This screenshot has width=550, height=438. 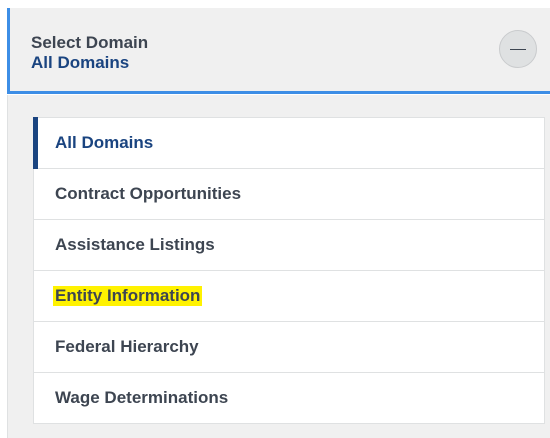 What do you see at coordinates (80, 62) in the screenshot?
I see `selected-domain-value: All Domains` at bounding box center [80, 62].